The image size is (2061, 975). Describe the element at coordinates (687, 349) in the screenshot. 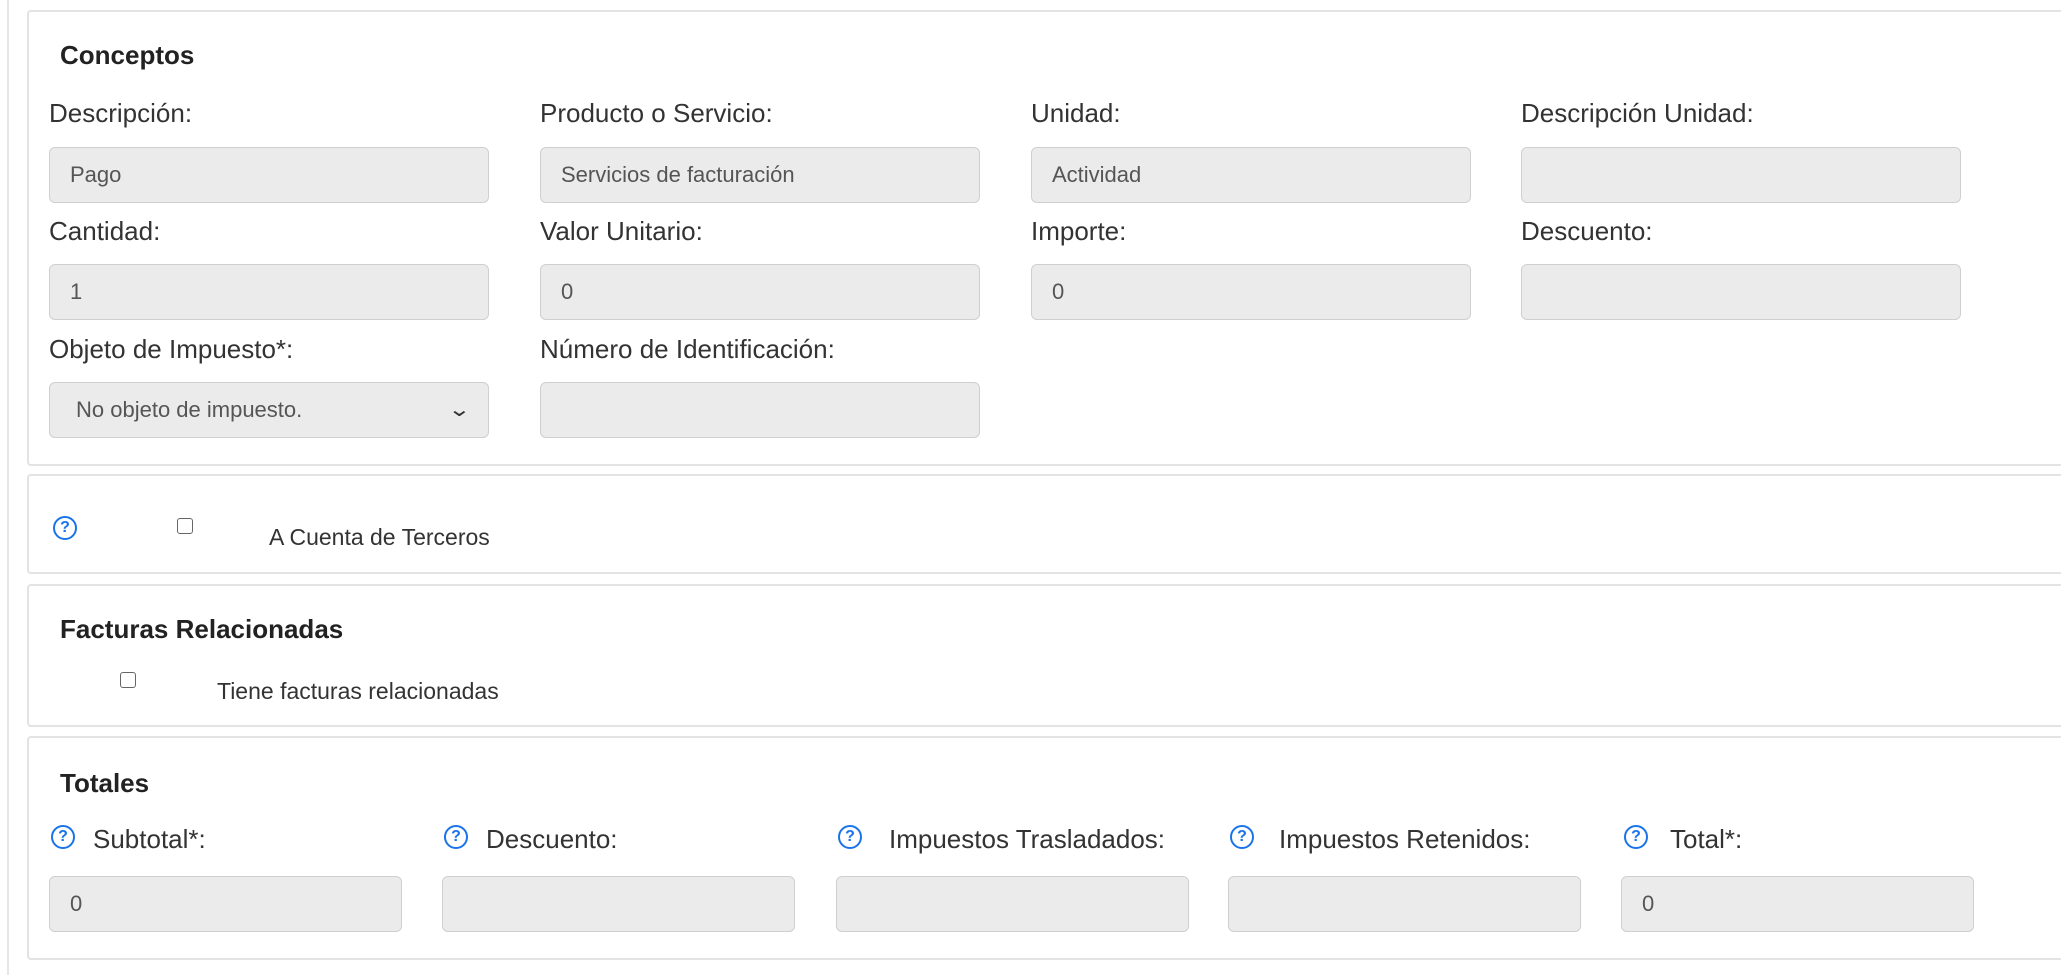

I see `numero-identificacion-label: Número de Identificación:` at that location.